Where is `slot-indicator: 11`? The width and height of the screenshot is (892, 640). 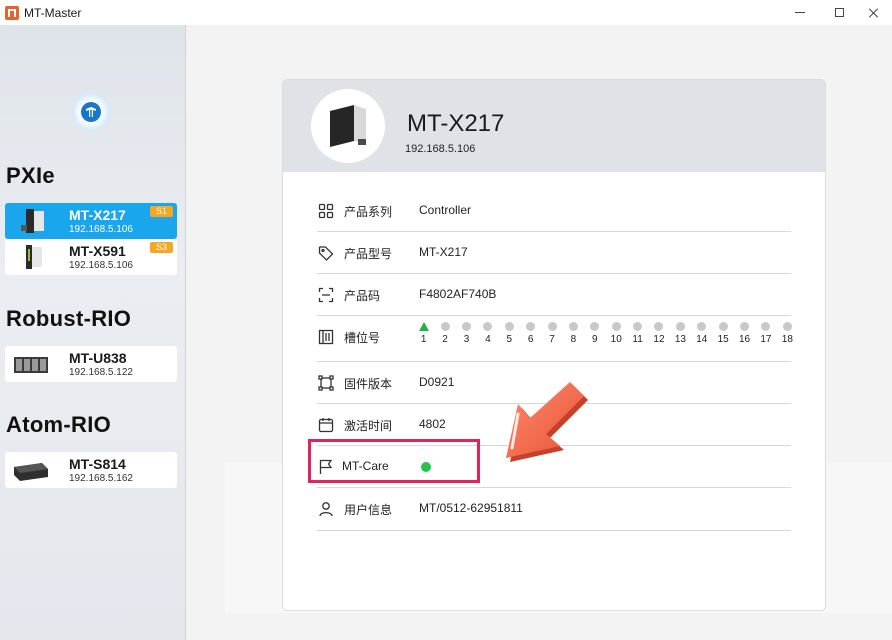
slot-indicator: 11 is located at coordinates (637, 333).